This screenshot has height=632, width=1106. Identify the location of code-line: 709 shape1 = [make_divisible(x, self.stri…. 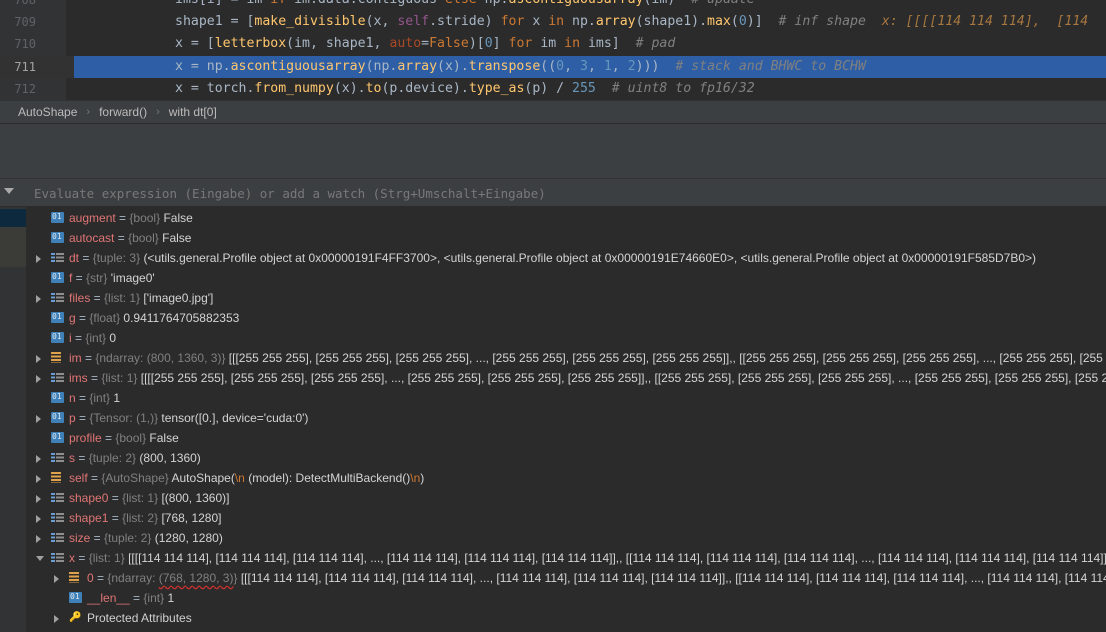
(553, 22).